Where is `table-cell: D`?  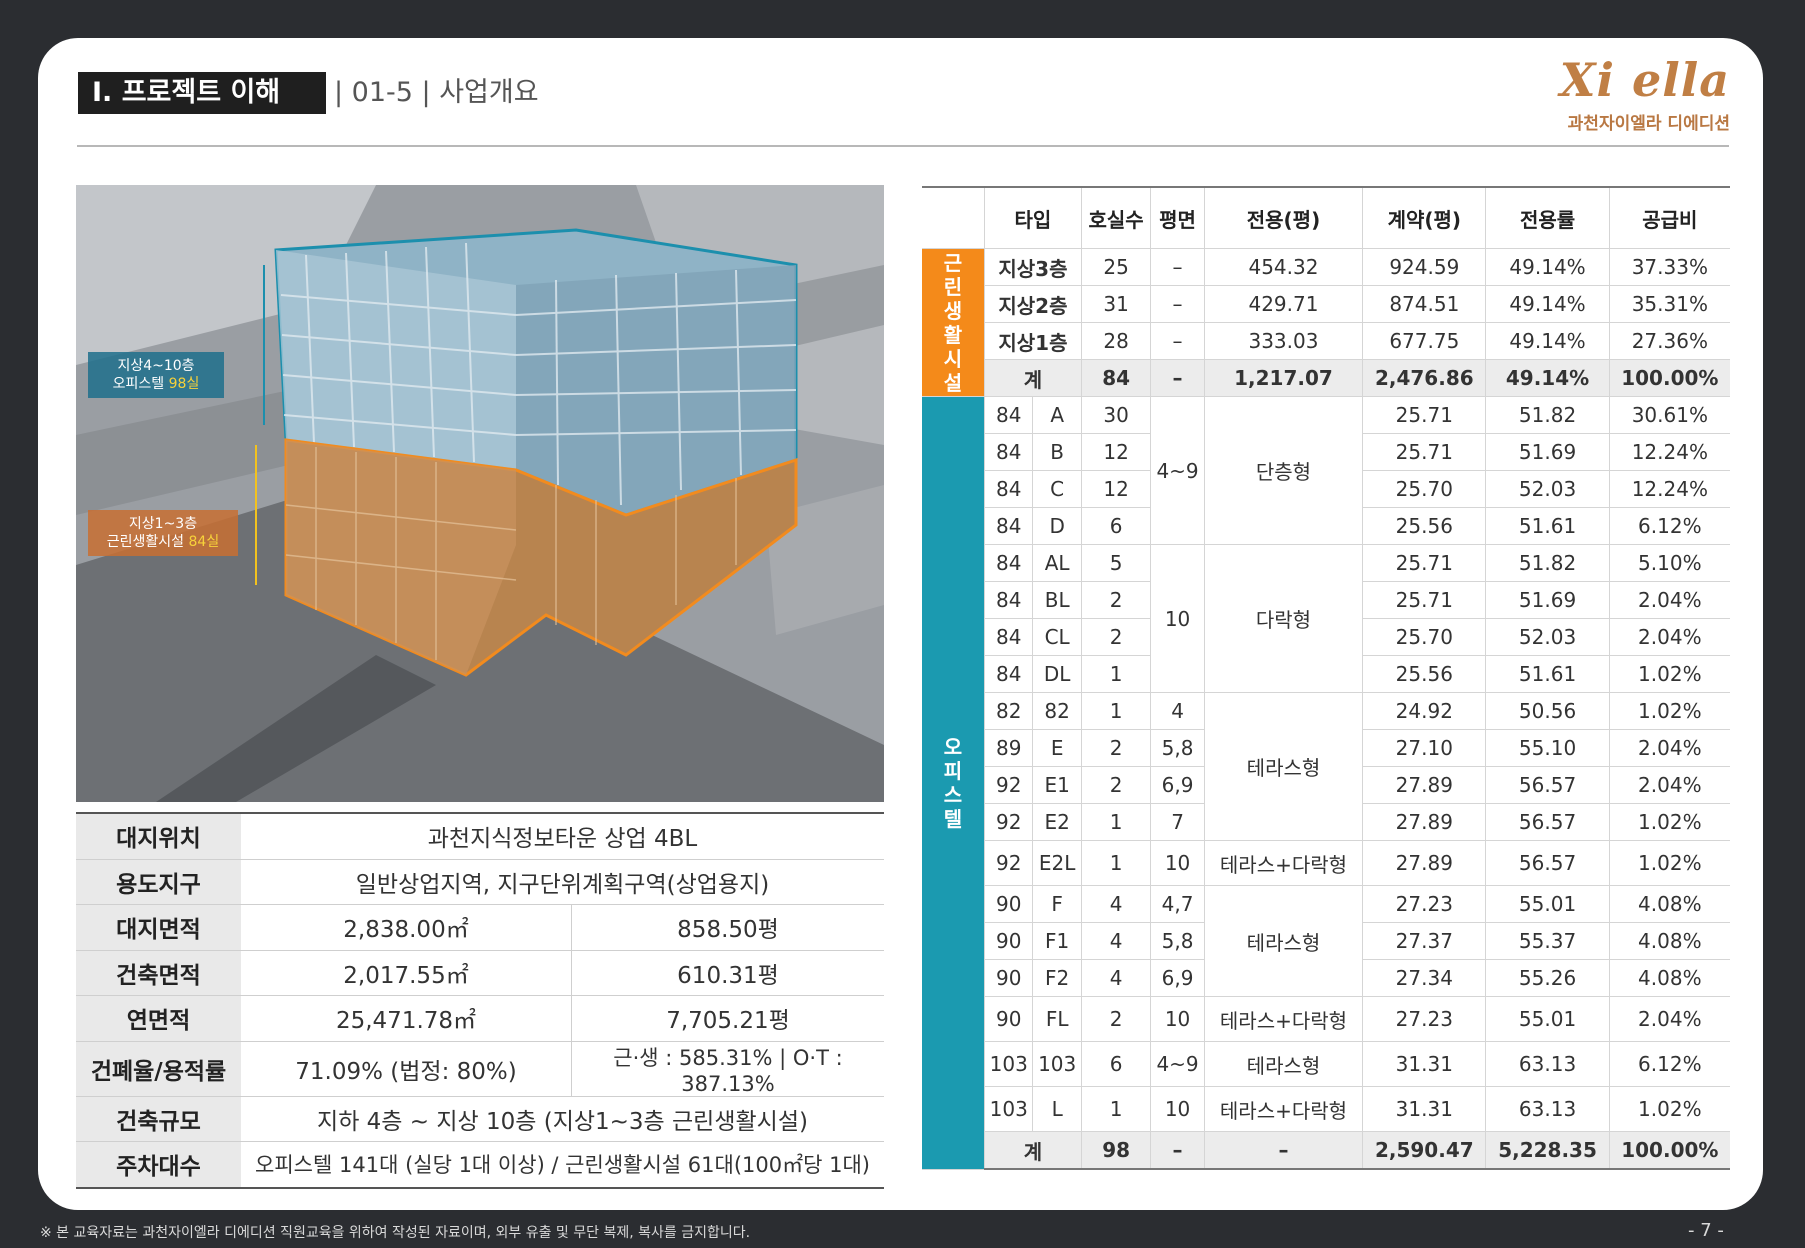
table-cell: D is located at coordinates (1057, 526).